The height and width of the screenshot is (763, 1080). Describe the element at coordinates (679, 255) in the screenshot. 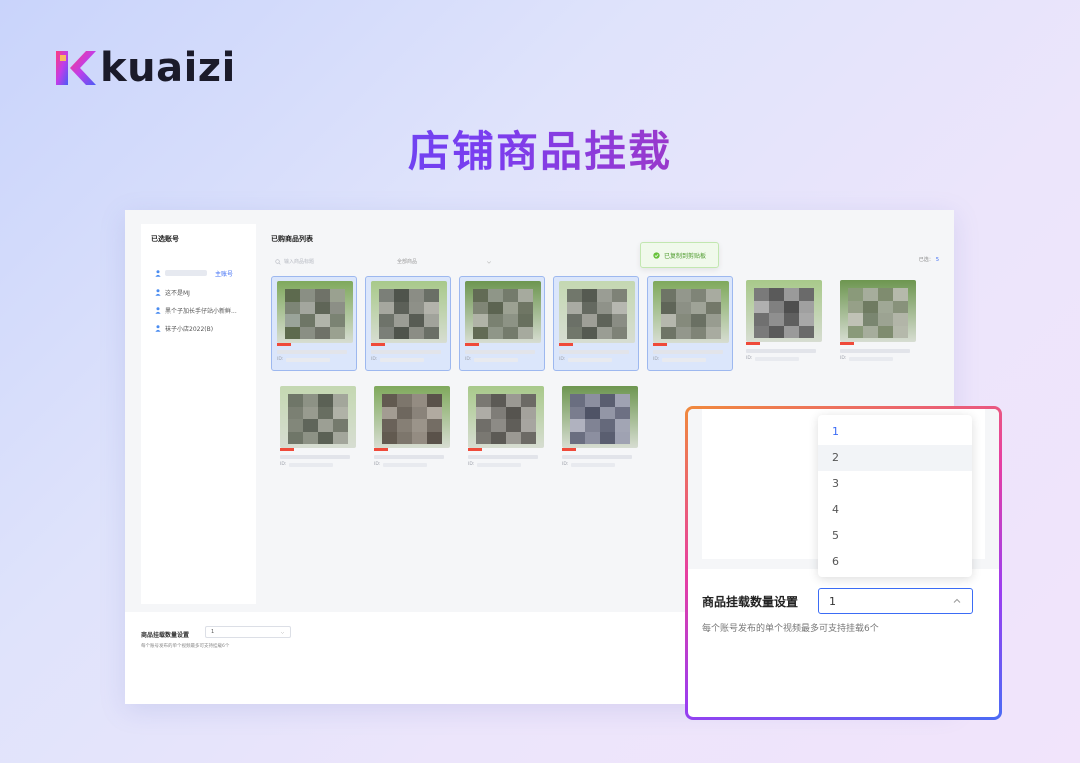

I see `copy-success-toast: 已复制到剪贴板` at that location.